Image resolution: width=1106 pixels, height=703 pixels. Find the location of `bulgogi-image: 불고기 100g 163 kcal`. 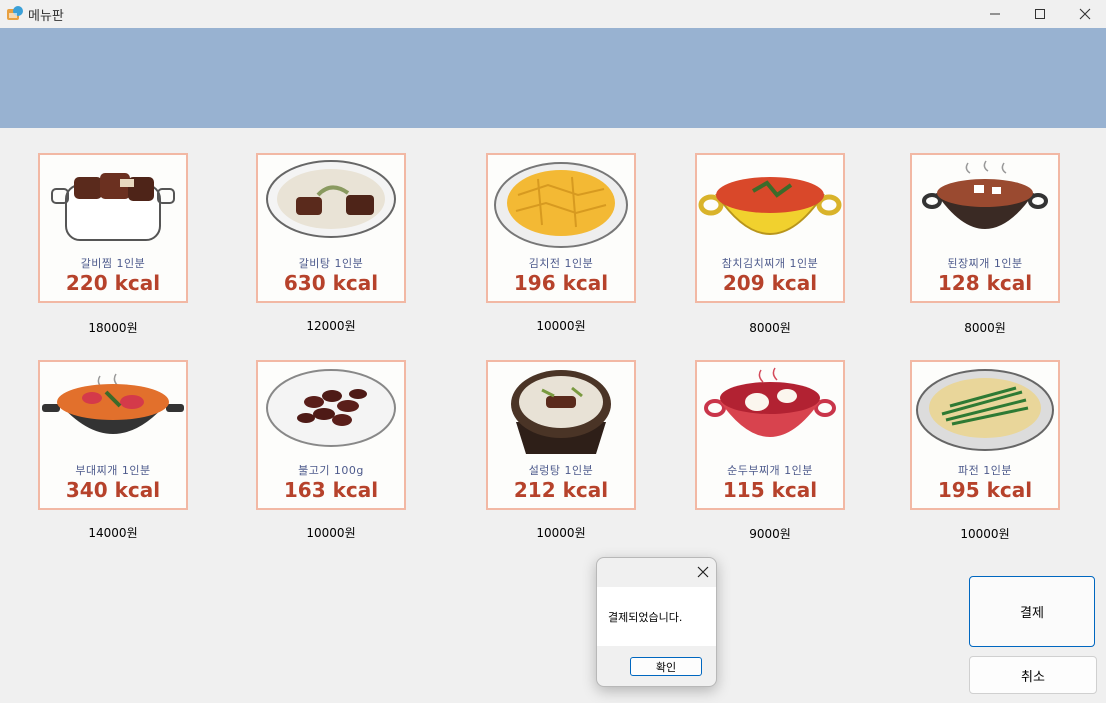

bulgogi-image: 불고기 100g 163 kcal is located at coordinates (331, 435).